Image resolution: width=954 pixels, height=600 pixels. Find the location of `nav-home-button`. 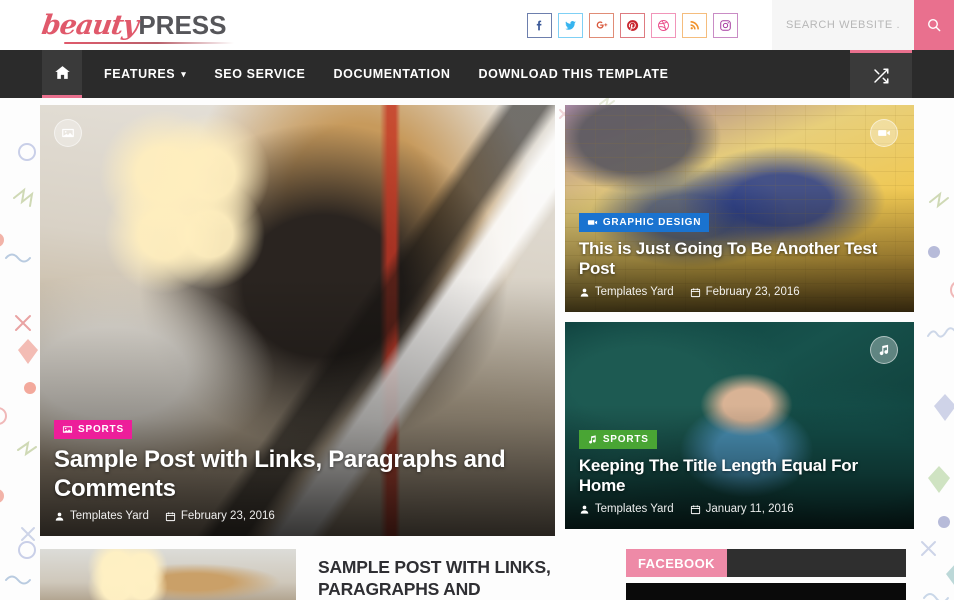

nav-home-button is located at coordinates (62, 74).